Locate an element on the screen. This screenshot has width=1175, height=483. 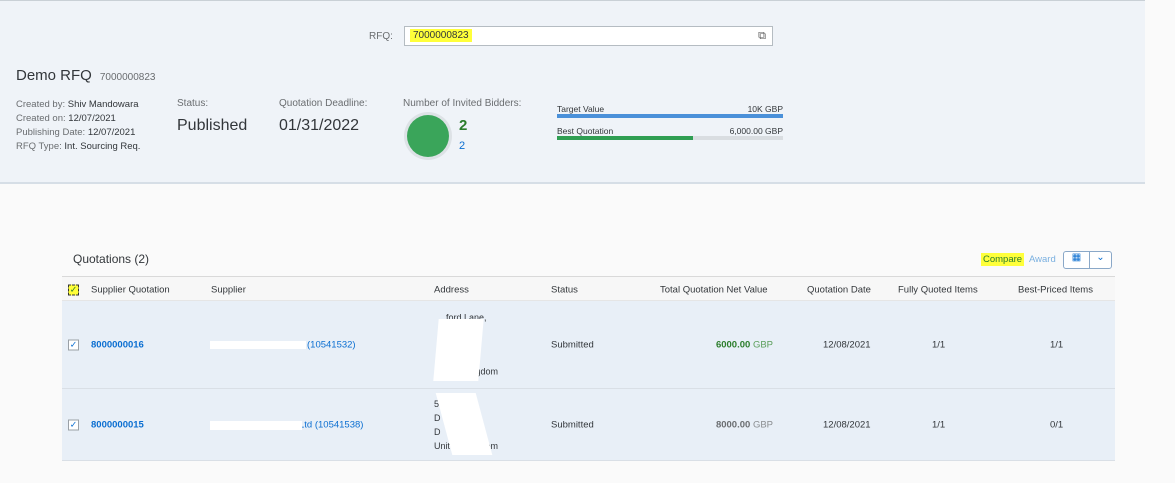
compare-button: Compare is located at coordinates (1003, 259).